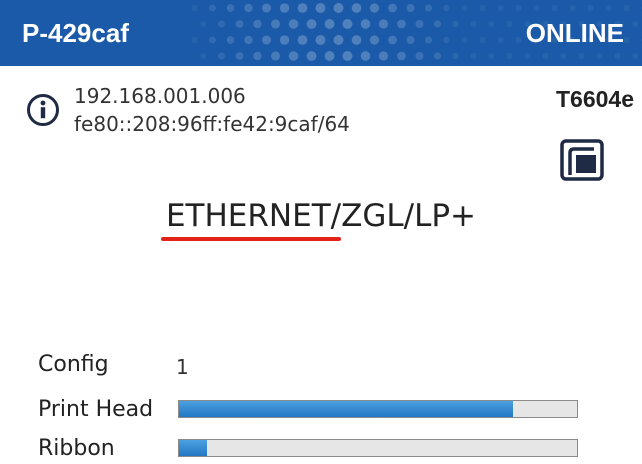 Image resolution: width=642 pixels, height=464 pixels. What do you see at coordinates (403, 216) in the screenshot?
I see `protocol-rest: /ZGL/LP+` at bounding box center [403, 216].